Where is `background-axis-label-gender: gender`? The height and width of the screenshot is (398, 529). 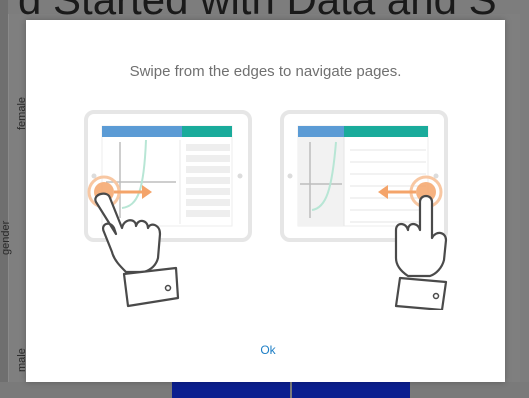 background-axis-label-gender: gender is located at coordinates (6, 237).